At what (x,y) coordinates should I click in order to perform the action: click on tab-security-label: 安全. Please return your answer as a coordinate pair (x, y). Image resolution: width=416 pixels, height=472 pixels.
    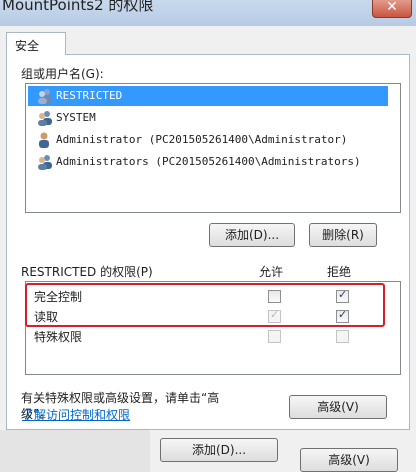
    Looking at the image, I should click on (27, 46).